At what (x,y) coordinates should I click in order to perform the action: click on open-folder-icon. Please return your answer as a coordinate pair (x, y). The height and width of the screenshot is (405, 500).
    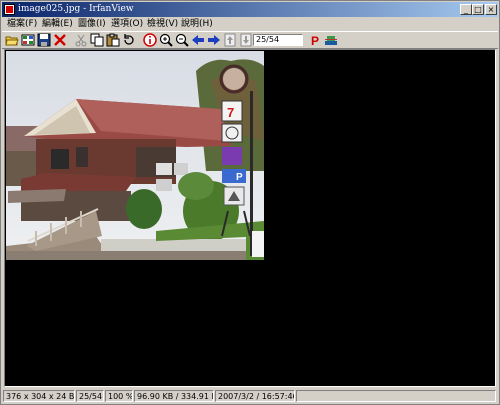
    Looking at the image, I should click on (12, 40).